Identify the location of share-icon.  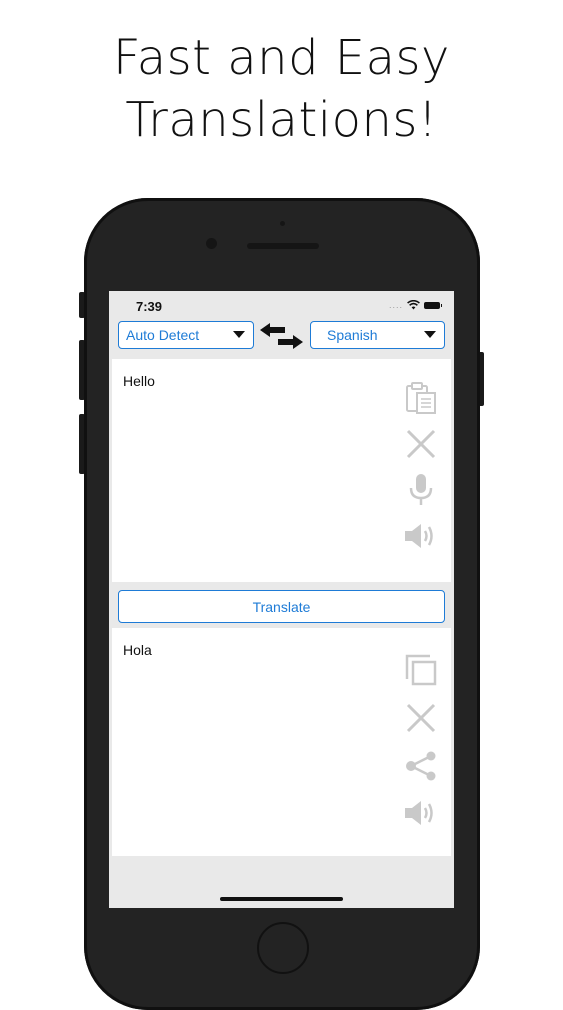
(421, 766).